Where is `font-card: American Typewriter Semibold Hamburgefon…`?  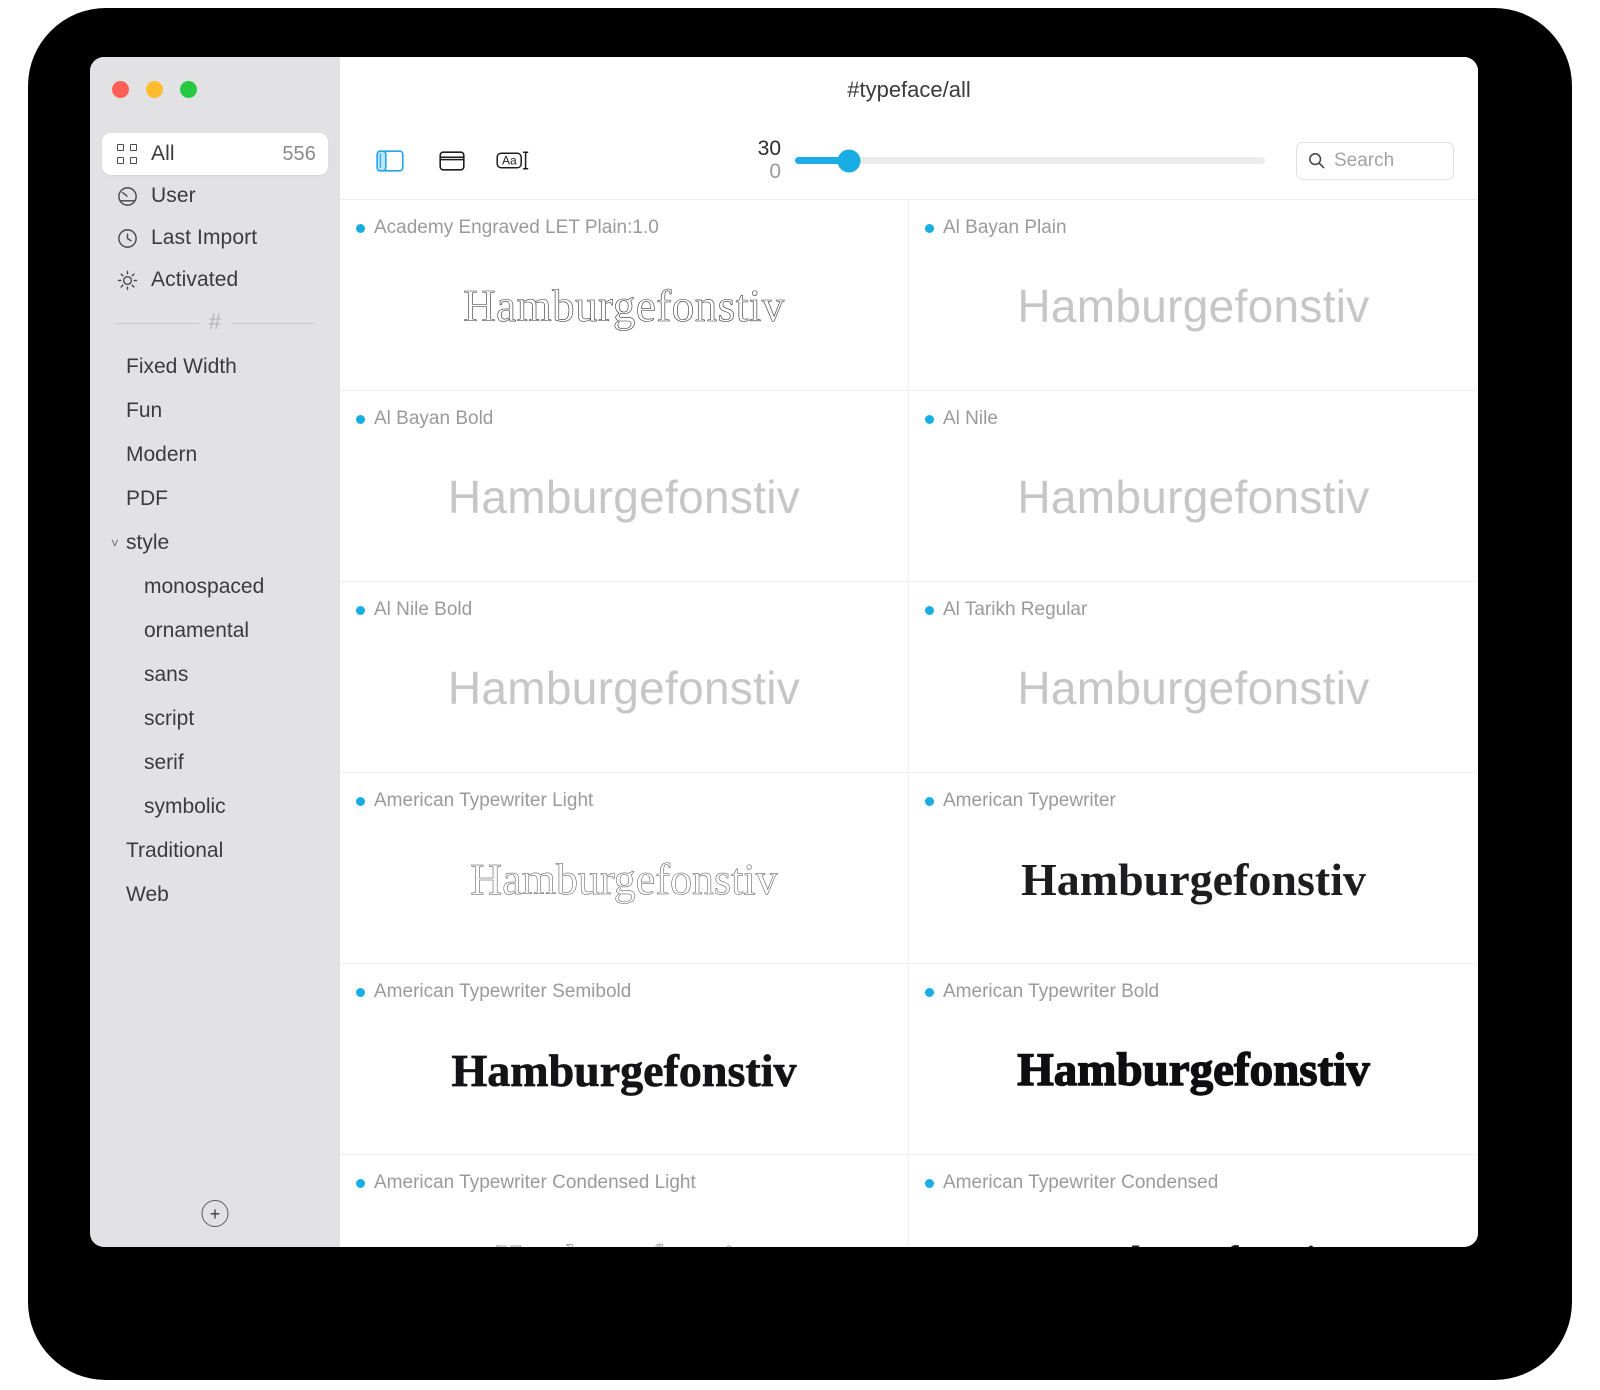
font-card: American Typewriter Semibold Hamburgefon… is located at coordinates (624, 1059).